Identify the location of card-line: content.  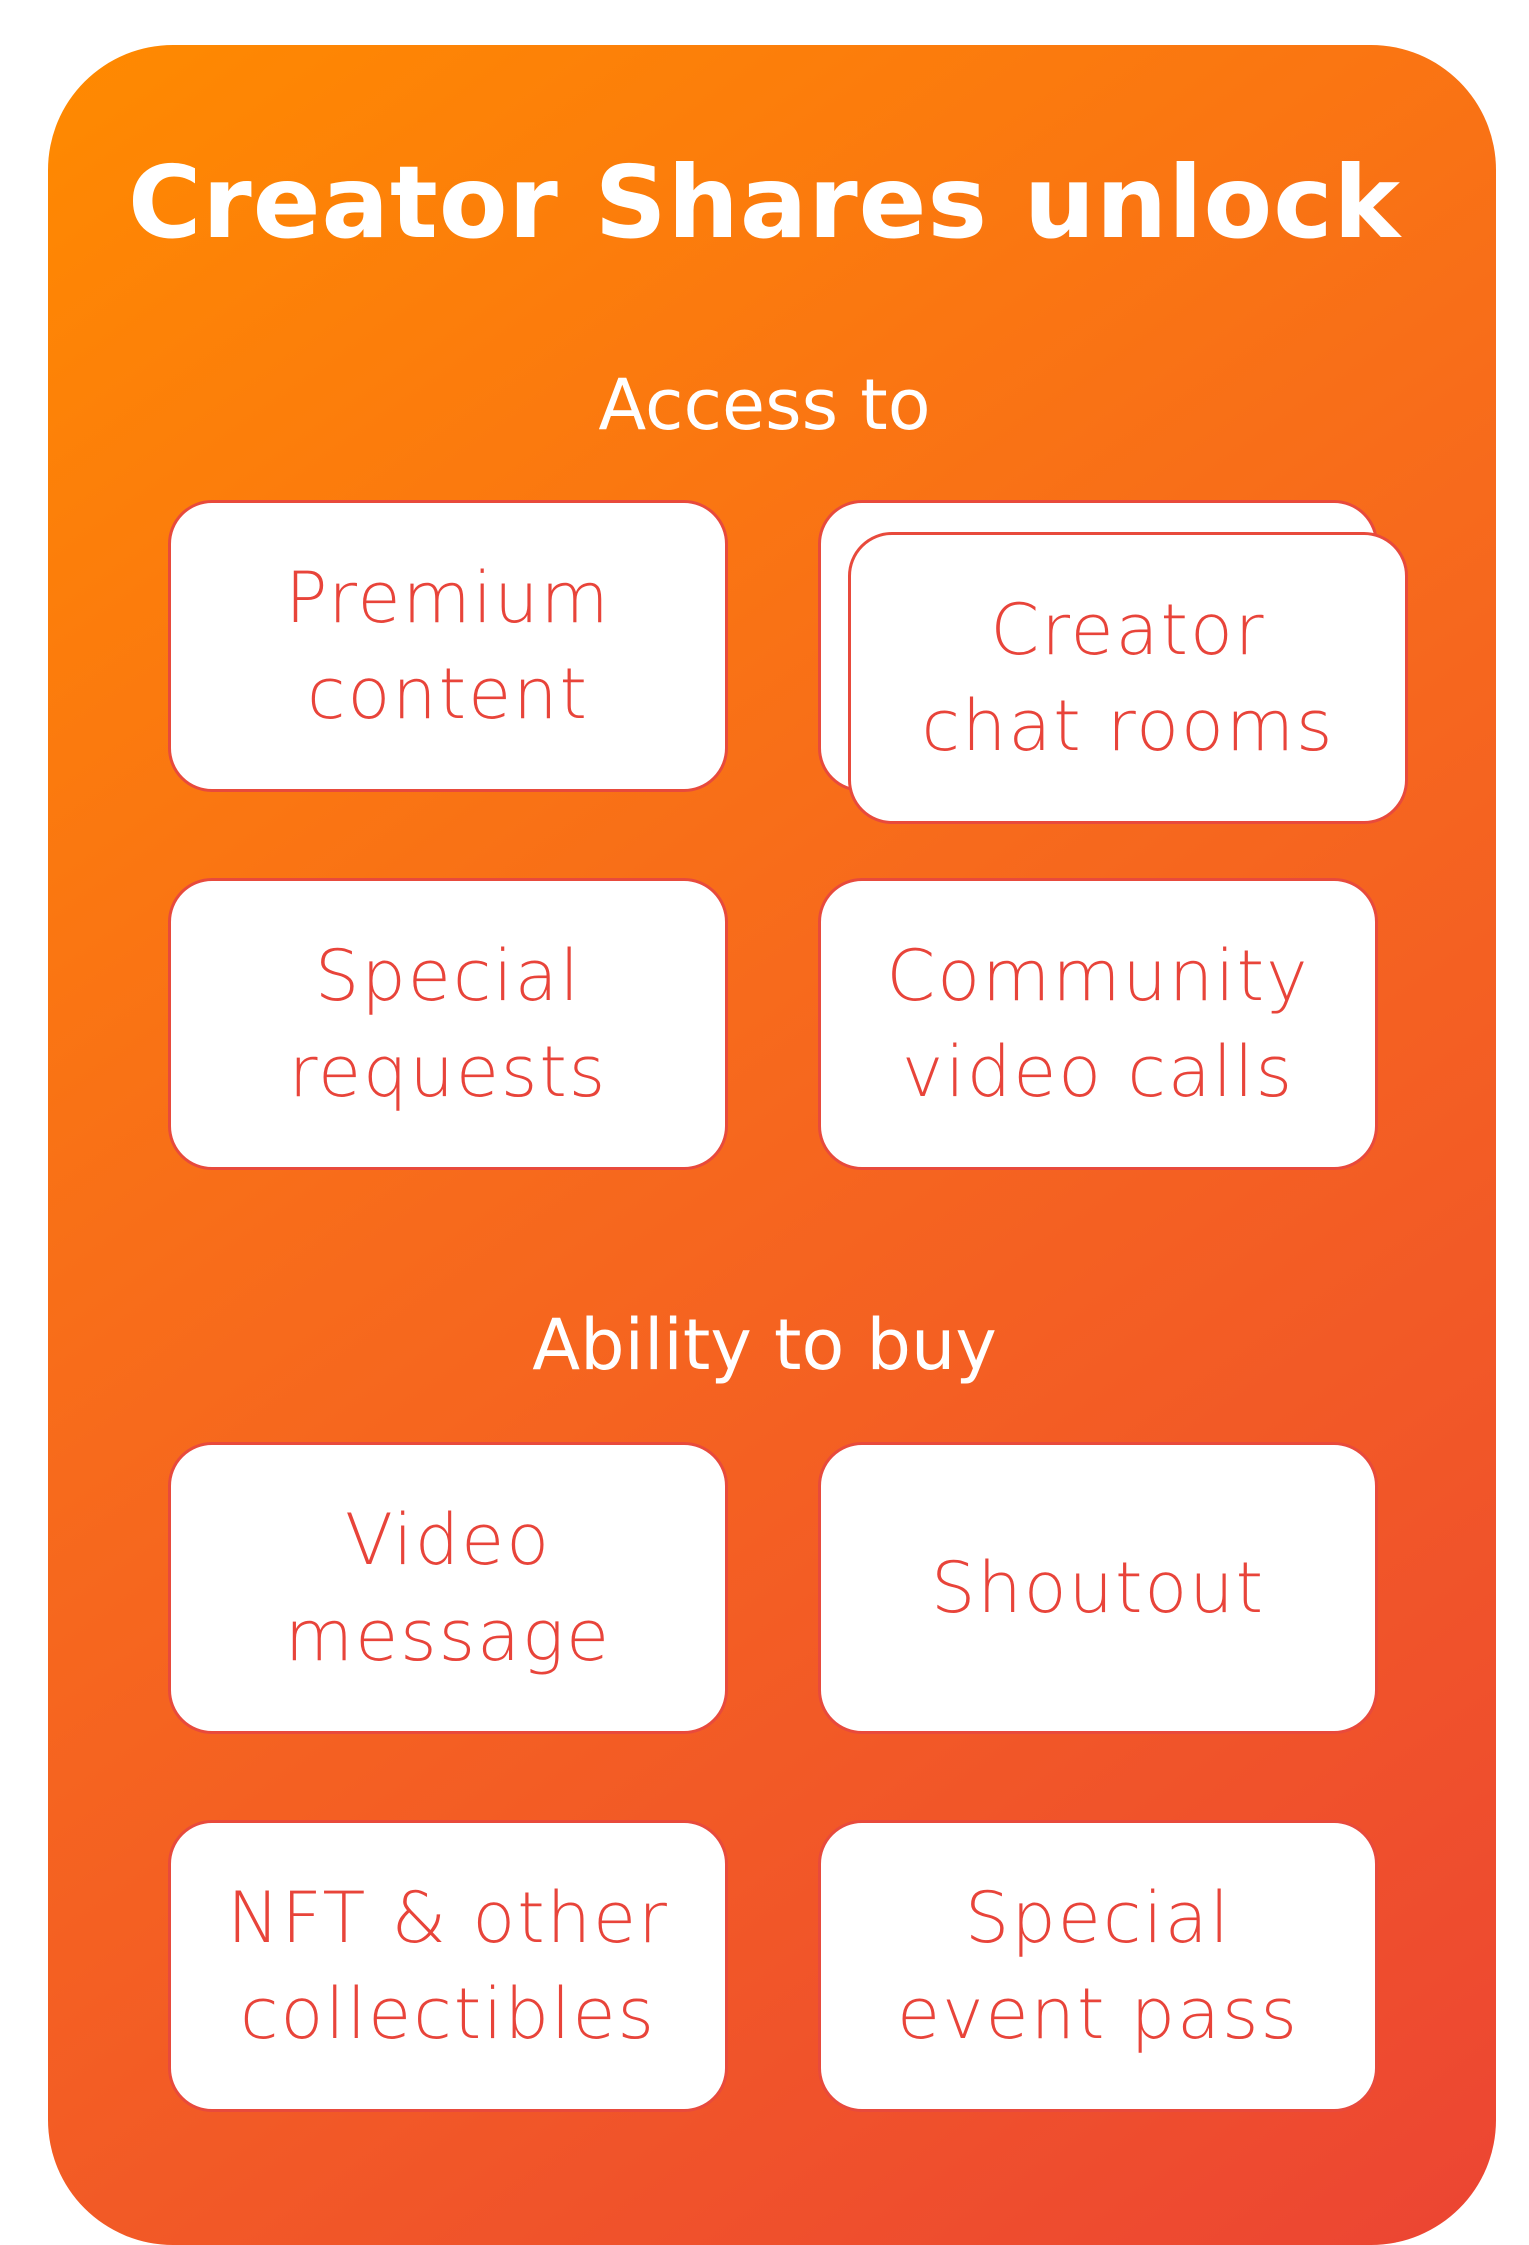
(447, 694).